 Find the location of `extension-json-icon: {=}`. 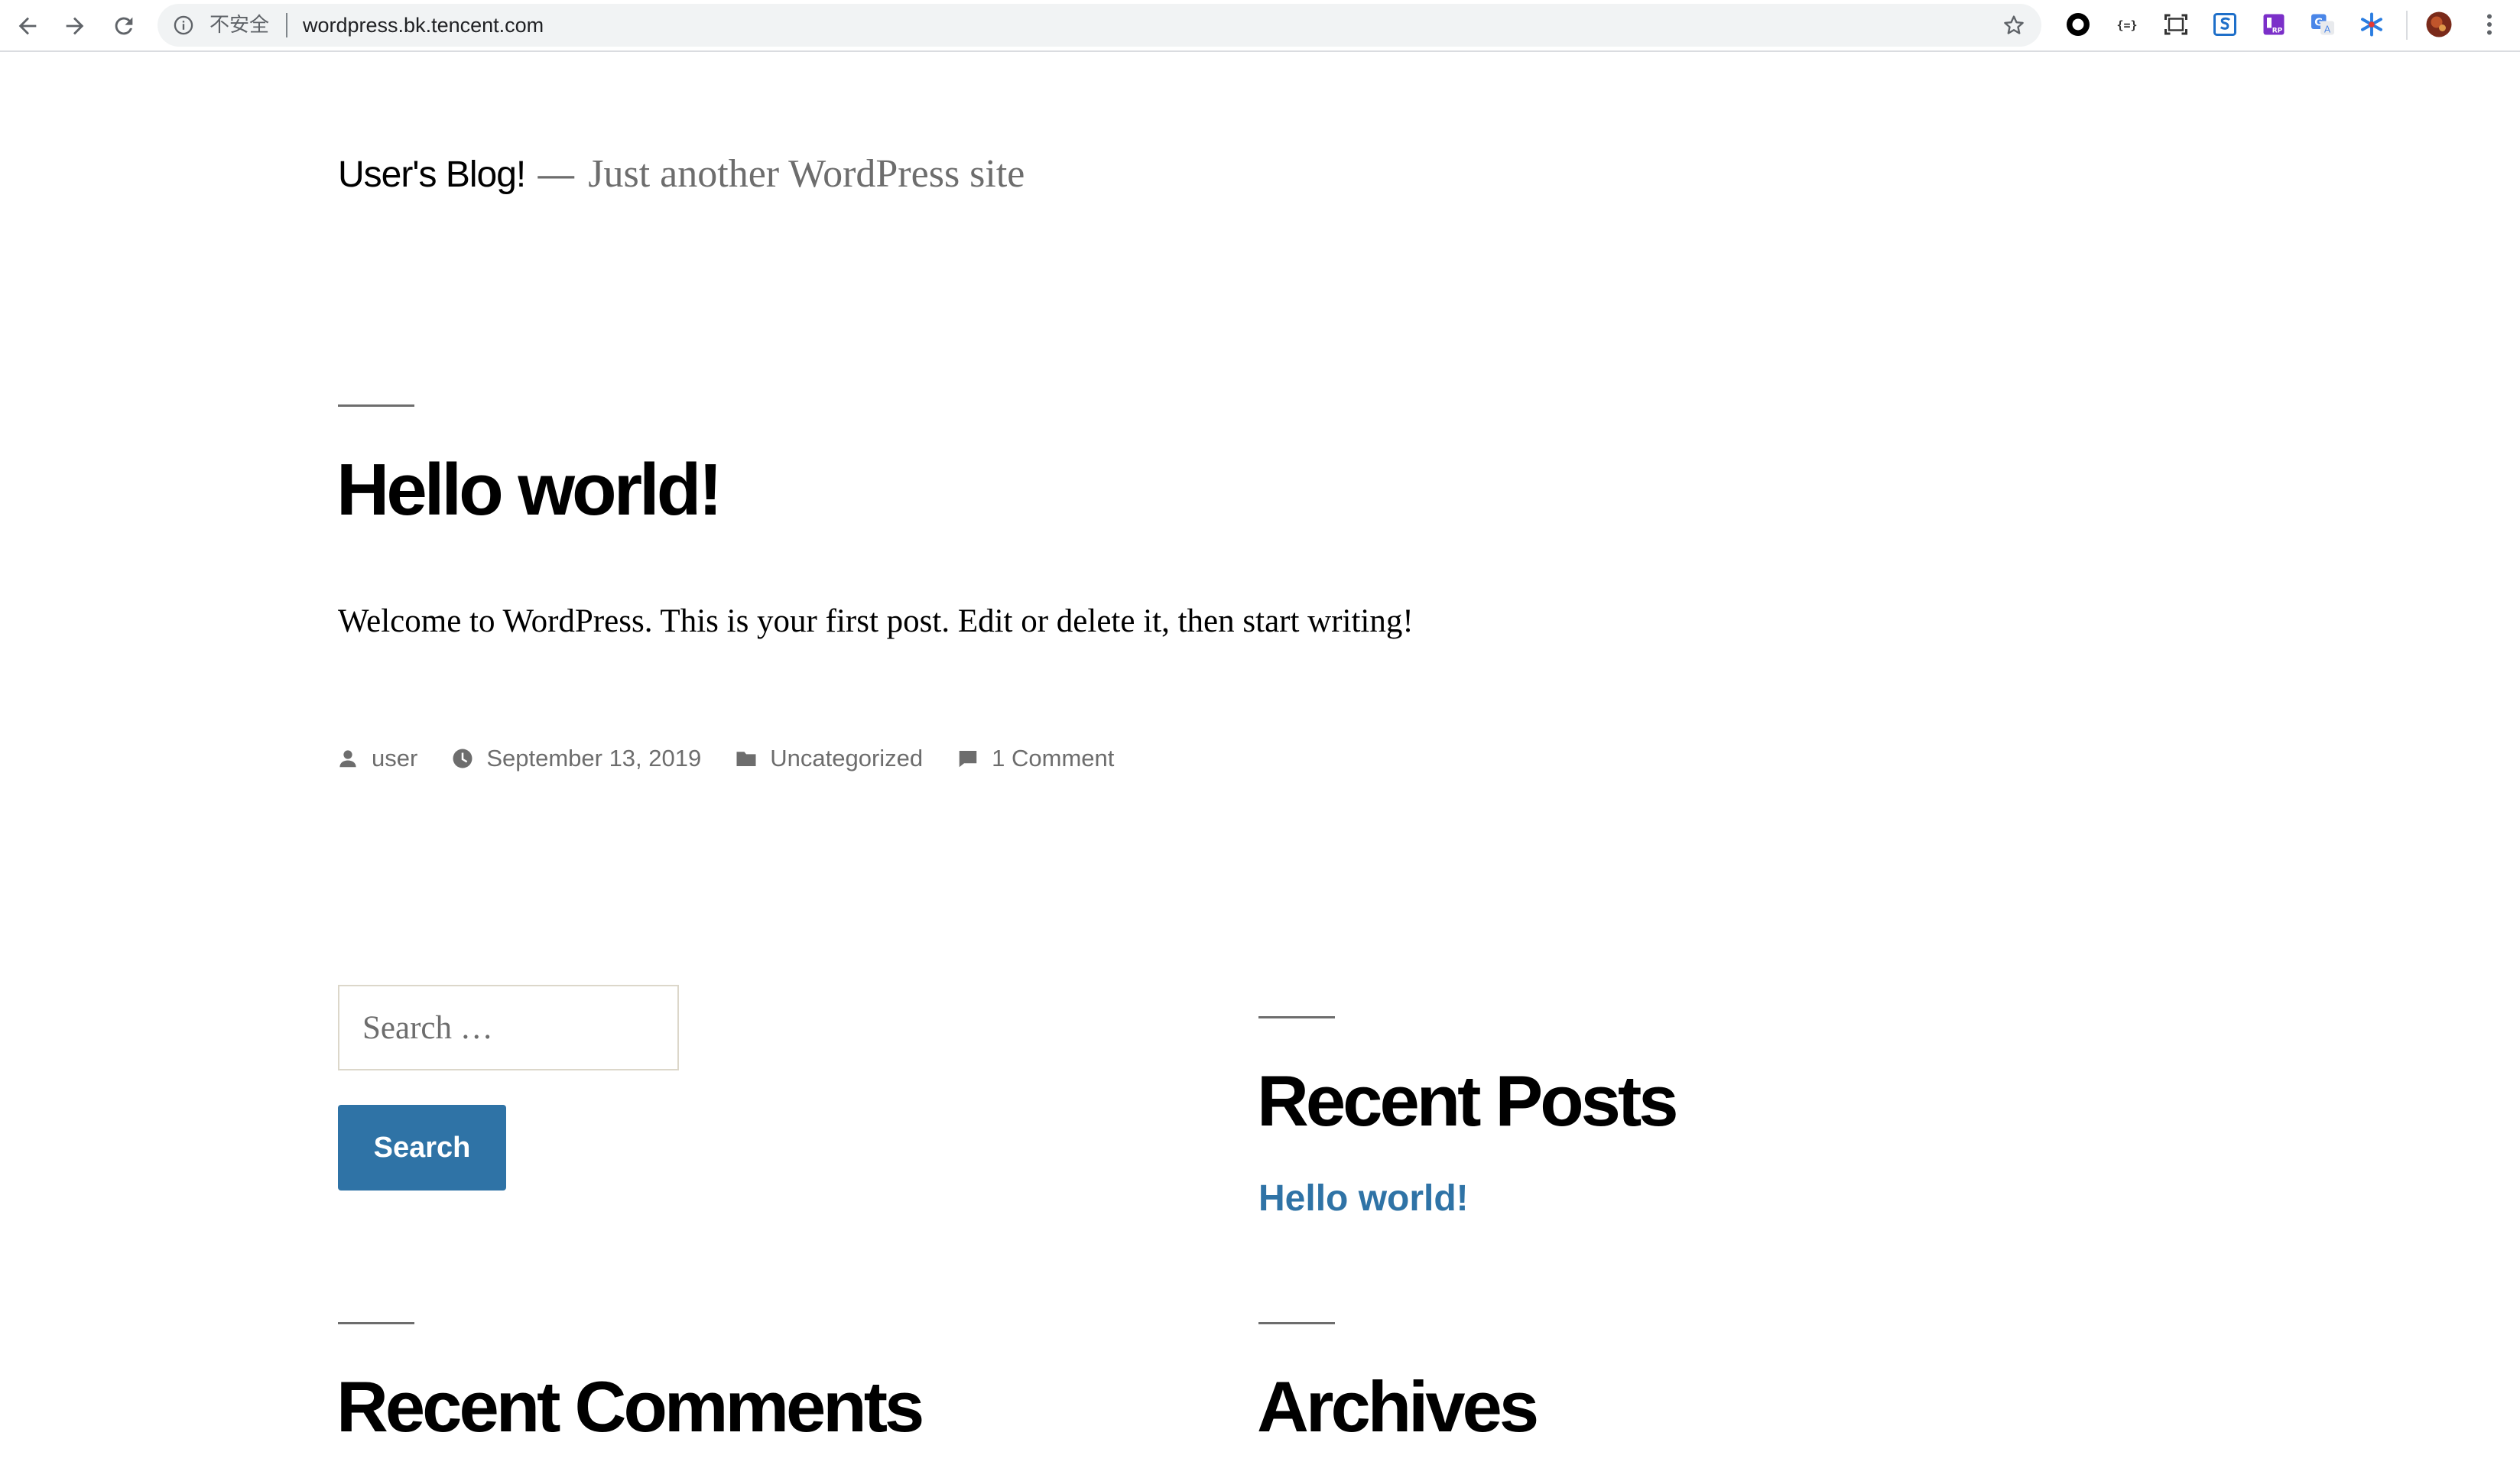

extension-json-icon: {=} is located at coordinates (2127, 25).